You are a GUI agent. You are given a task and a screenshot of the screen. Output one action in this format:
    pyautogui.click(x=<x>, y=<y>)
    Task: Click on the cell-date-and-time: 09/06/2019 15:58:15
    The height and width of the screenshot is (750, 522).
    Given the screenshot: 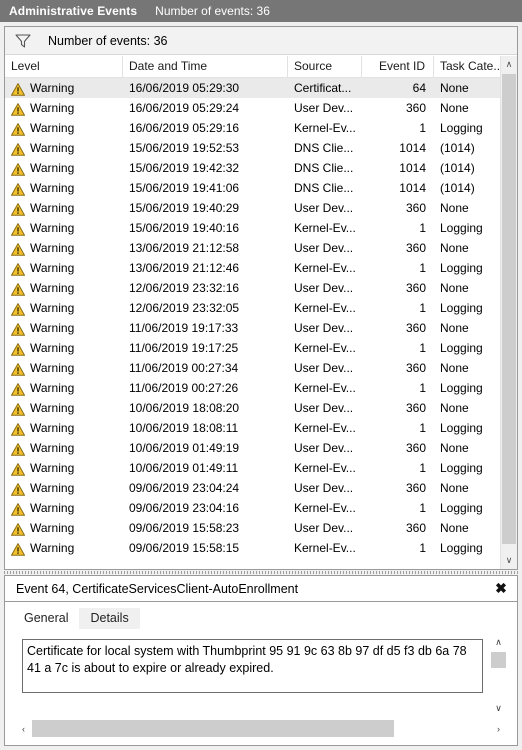 What is the action you would take?
    pyautogui.click(x=184, y=548)
    